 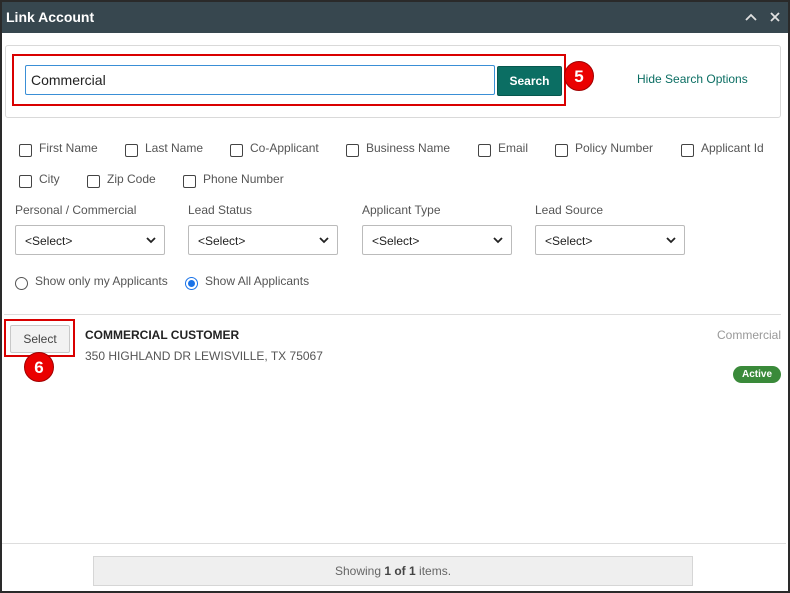 What do you see at coordinates (393, 179) in the screenshot?
I see `search-field-checkboxes-row-2: City Zip Code Phone Number` at bounding box center [393, 179].